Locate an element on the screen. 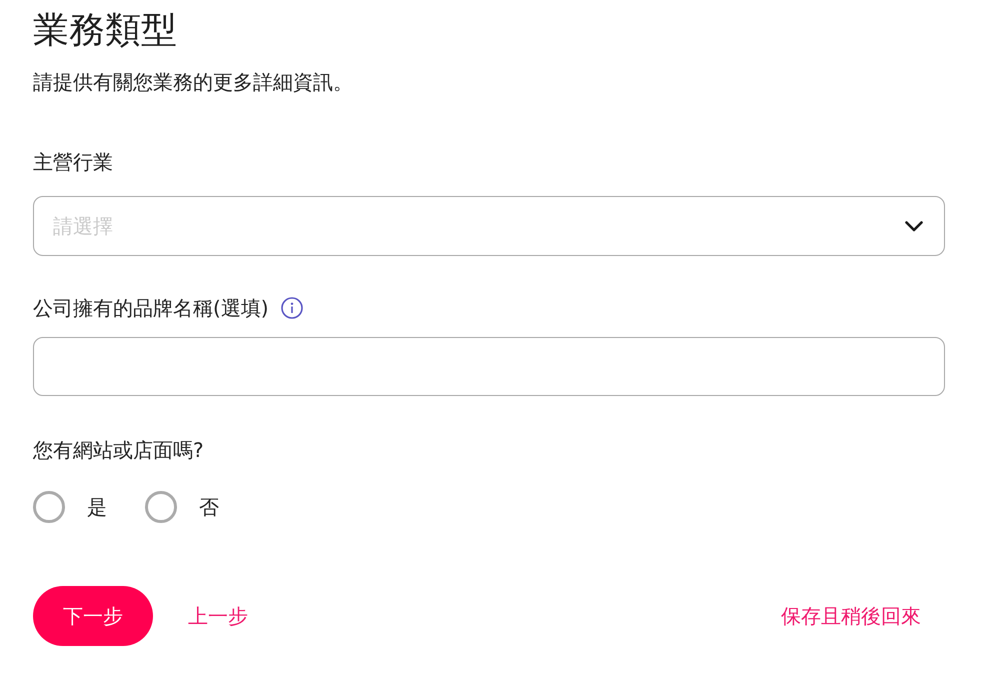 The image size is (986, 677). back-link: 上一步 is located at coordinates (218, 616).